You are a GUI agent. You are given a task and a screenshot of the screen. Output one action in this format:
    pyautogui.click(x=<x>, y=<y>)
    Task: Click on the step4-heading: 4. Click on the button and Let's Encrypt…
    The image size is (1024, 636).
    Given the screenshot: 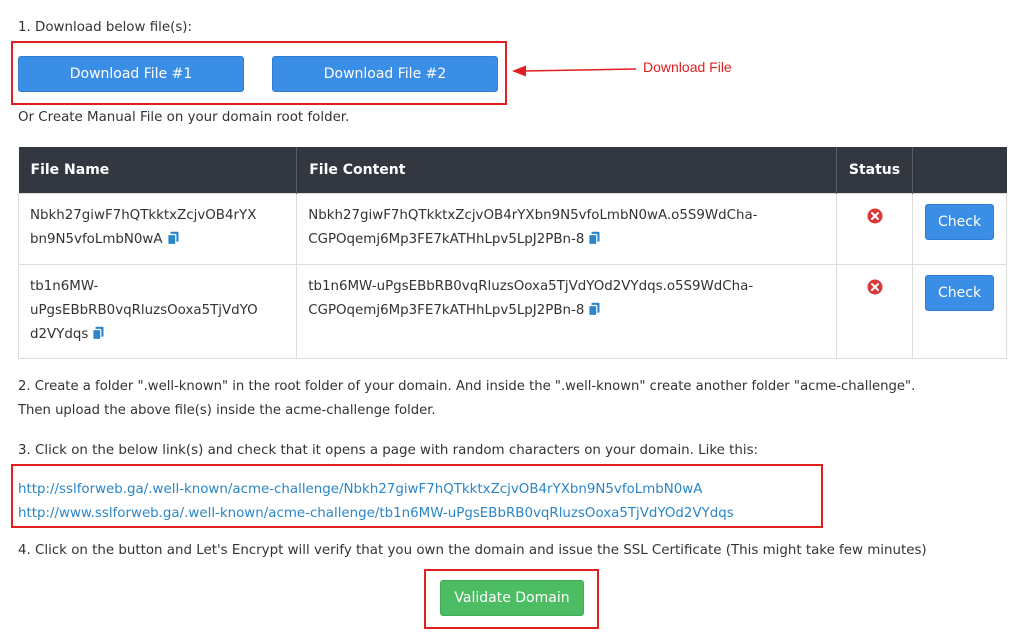 What is the action you would take?
    pyautogui.click(x=472, y=550)
    